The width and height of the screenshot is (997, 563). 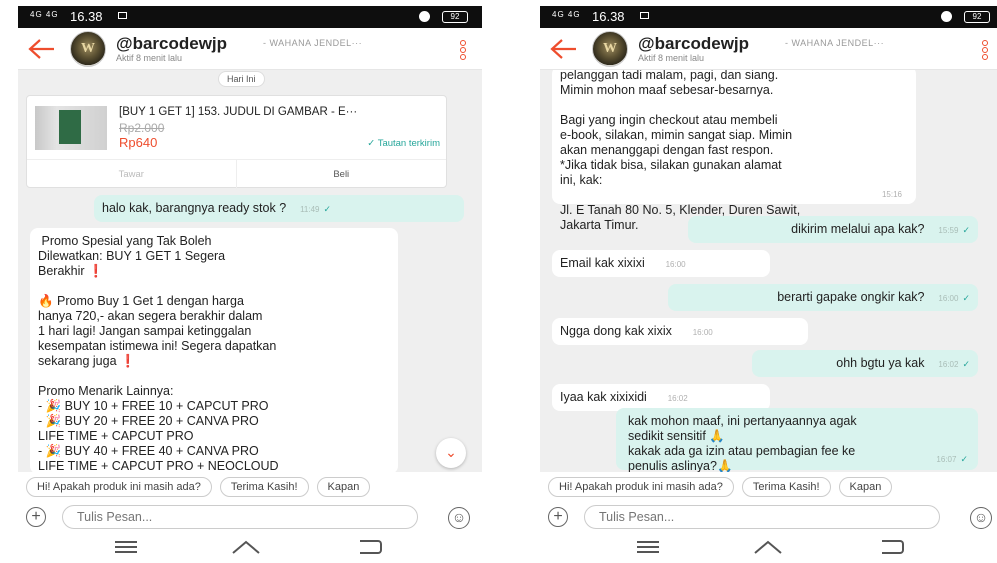 I want to click on message-incoming: Email kak xixixi 16:00, so click(x=661, y=263).